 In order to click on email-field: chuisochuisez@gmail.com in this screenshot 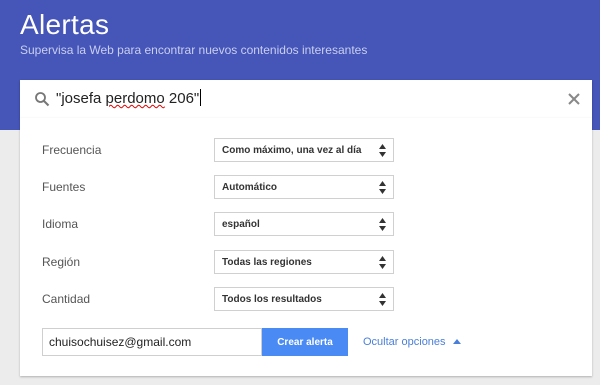, I will do `click(152, 342)`.